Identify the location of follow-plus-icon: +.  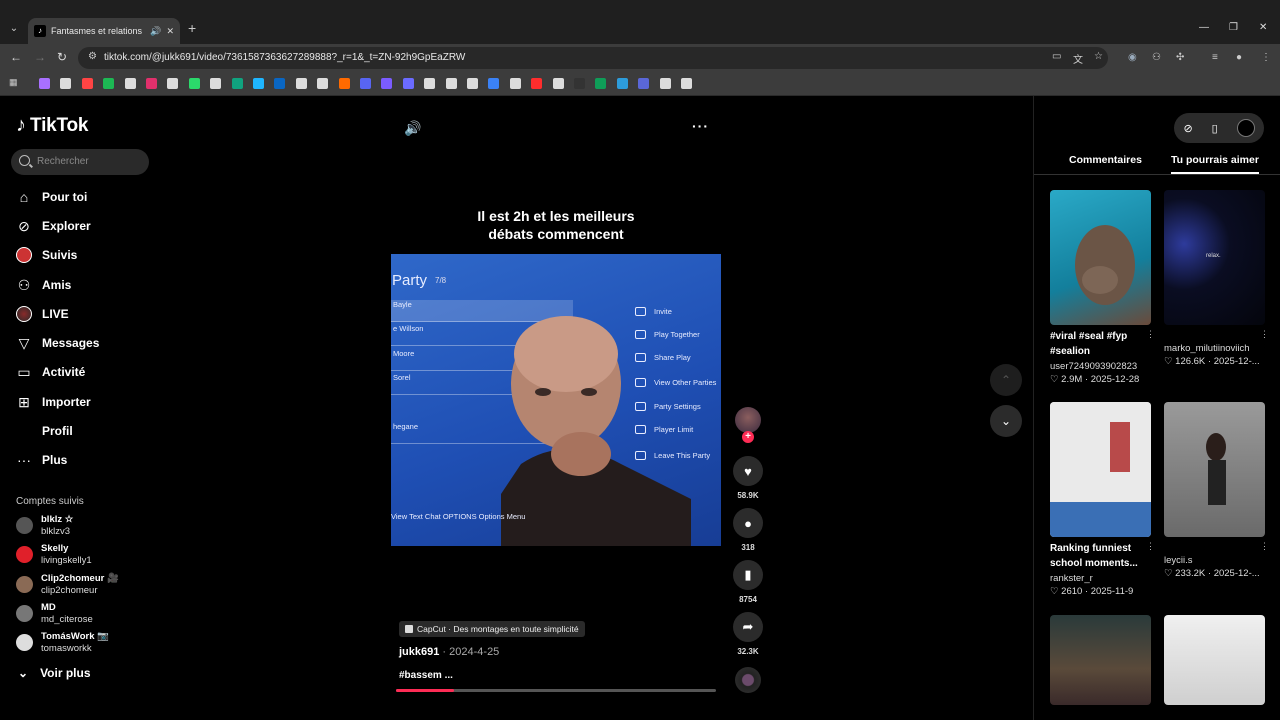
(748, 437).